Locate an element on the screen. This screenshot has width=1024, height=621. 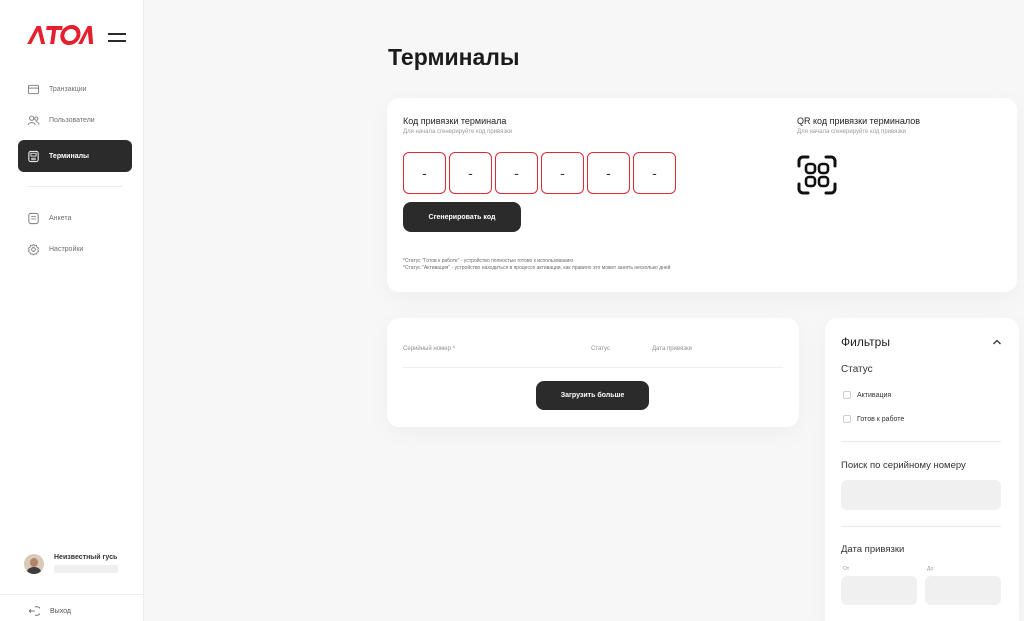
sidebar-item-label: Терминалы is located at coordinates (69, 156).